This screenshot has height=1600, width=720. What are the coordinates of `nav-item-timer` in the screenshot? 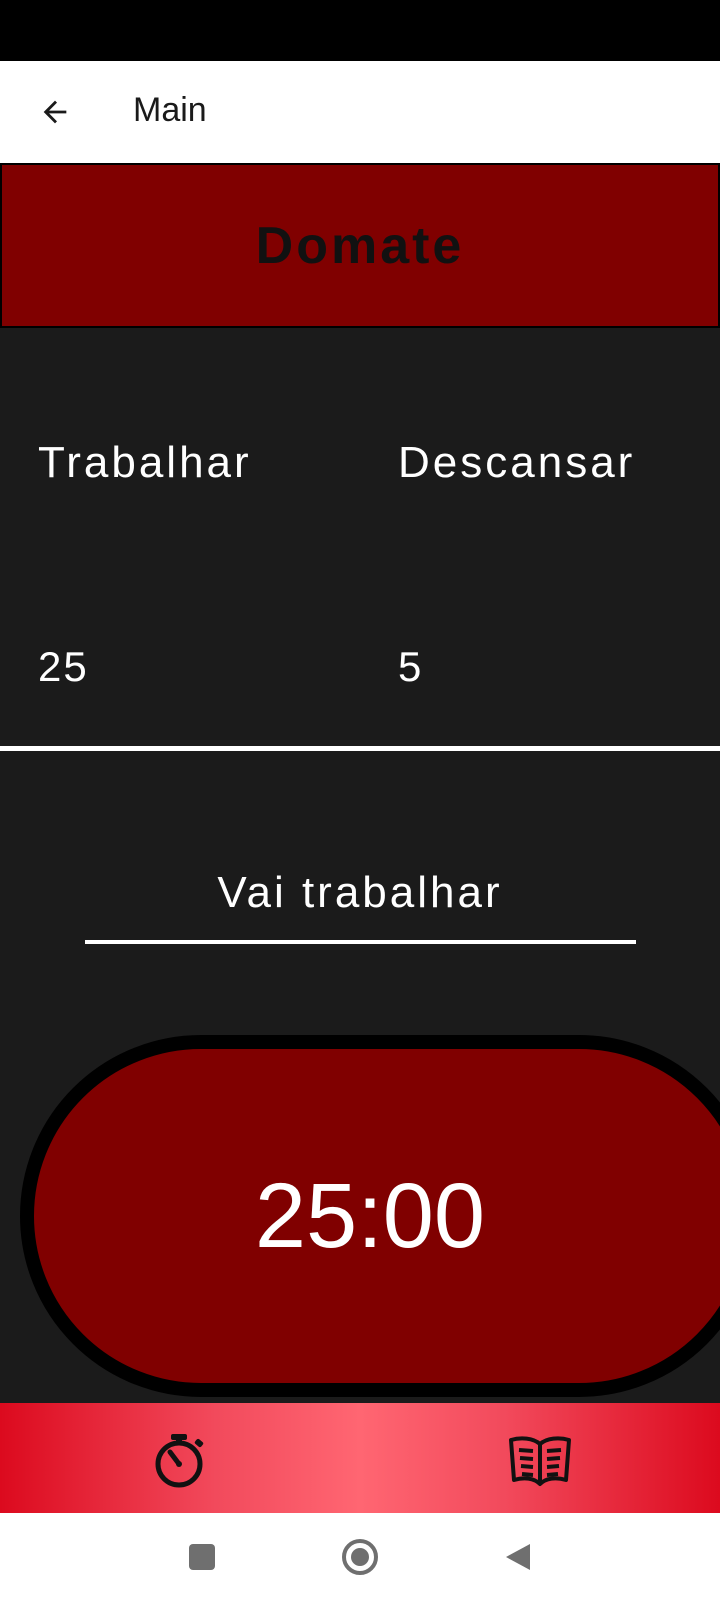 It's located at (181, 1460).